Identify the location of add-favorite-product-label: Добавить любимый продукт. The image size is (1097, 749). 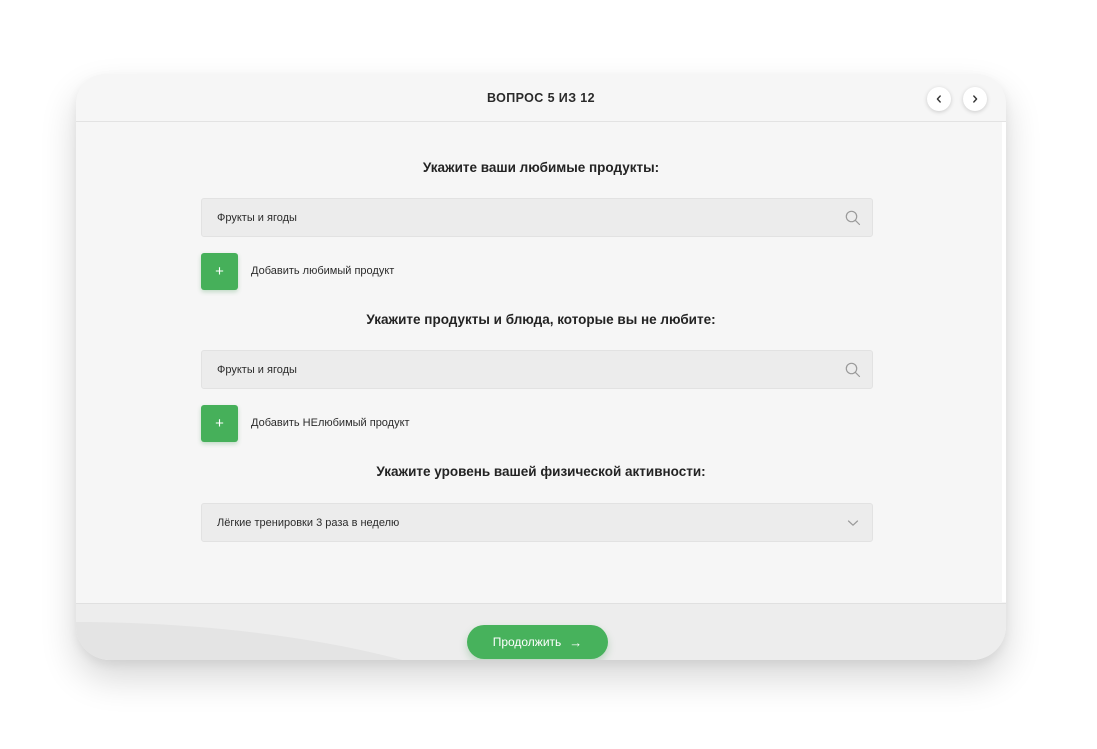
(323, 271).